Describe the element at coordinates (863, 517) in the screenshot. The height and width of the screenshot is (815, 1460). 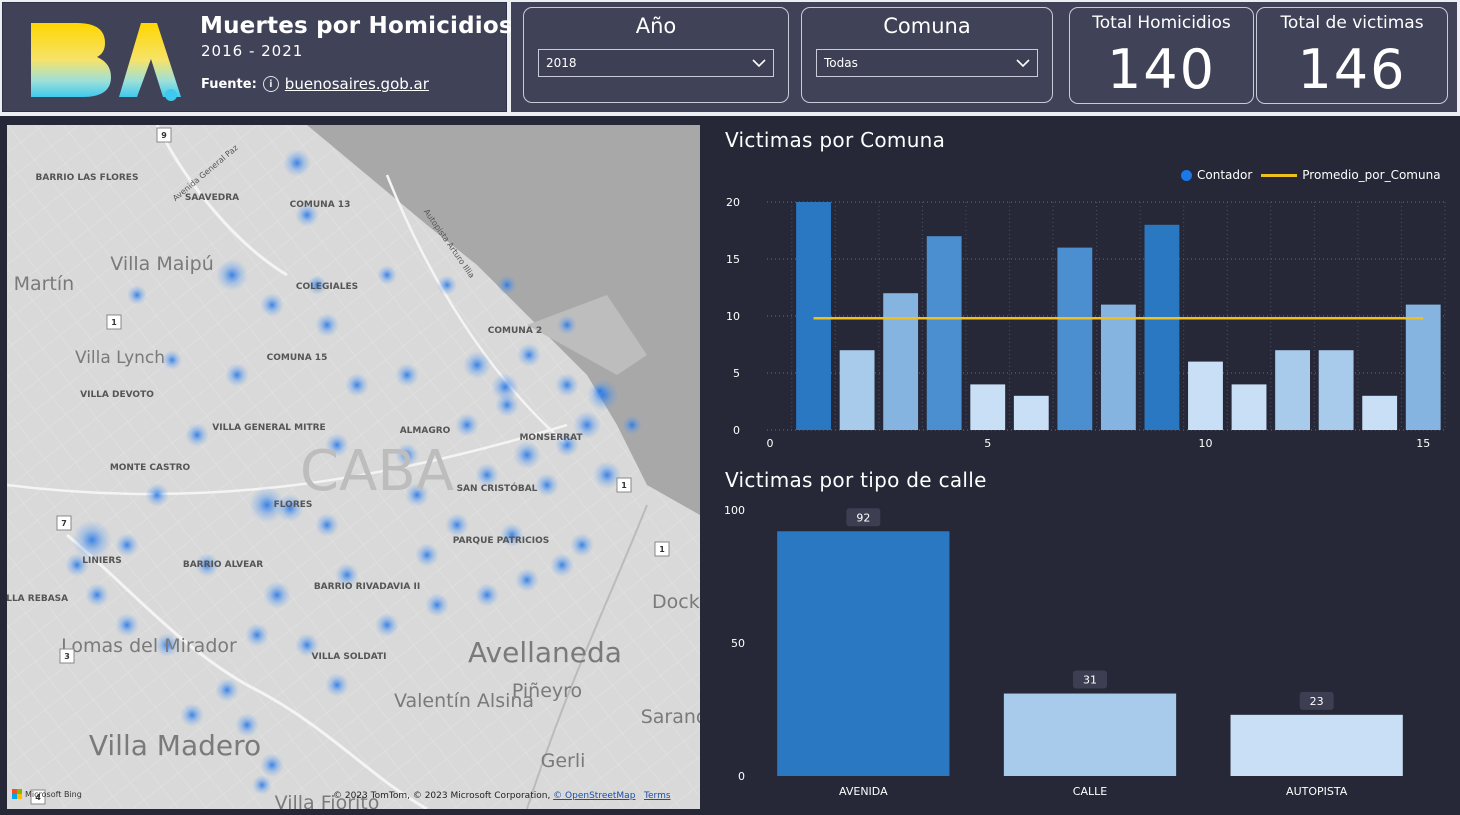
I see `data-label: 92` at that location.